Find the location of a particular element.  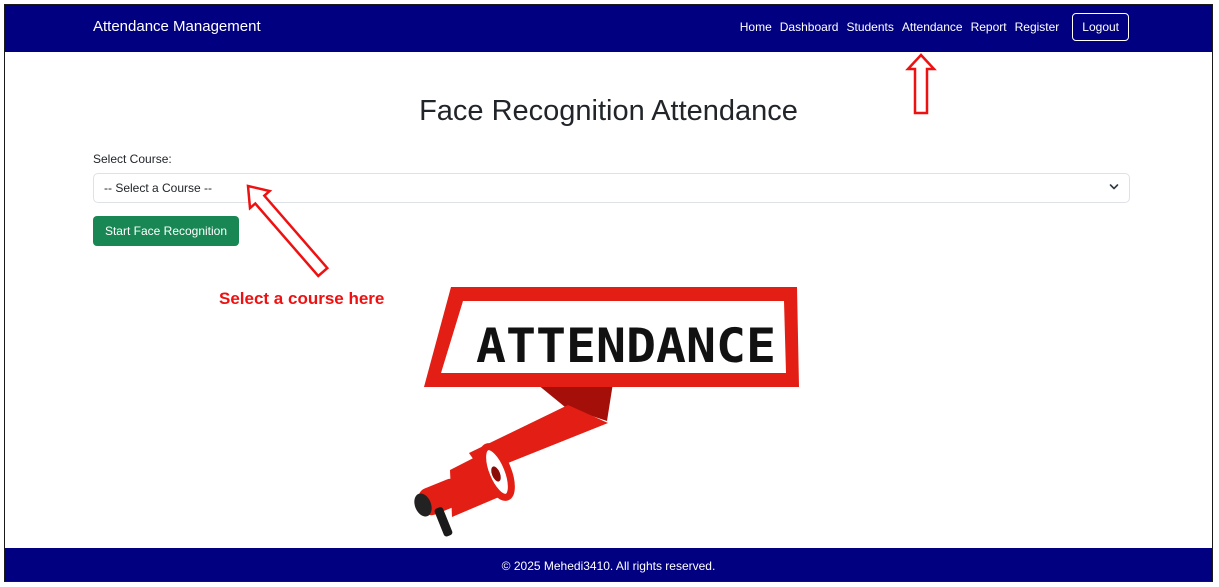

footer-copyright: © 2025 Mehedi3410. All rights reserved. is located at coordinates (608, 566).